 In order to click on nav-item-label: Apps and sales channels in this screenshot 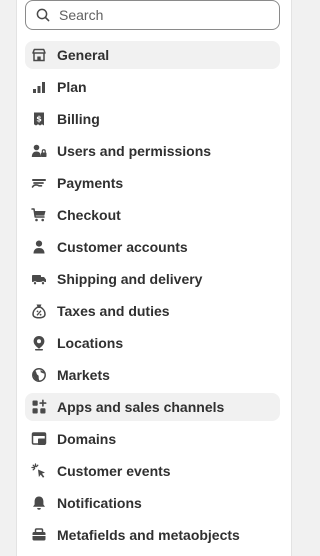, I will do `click(141, 407)`.